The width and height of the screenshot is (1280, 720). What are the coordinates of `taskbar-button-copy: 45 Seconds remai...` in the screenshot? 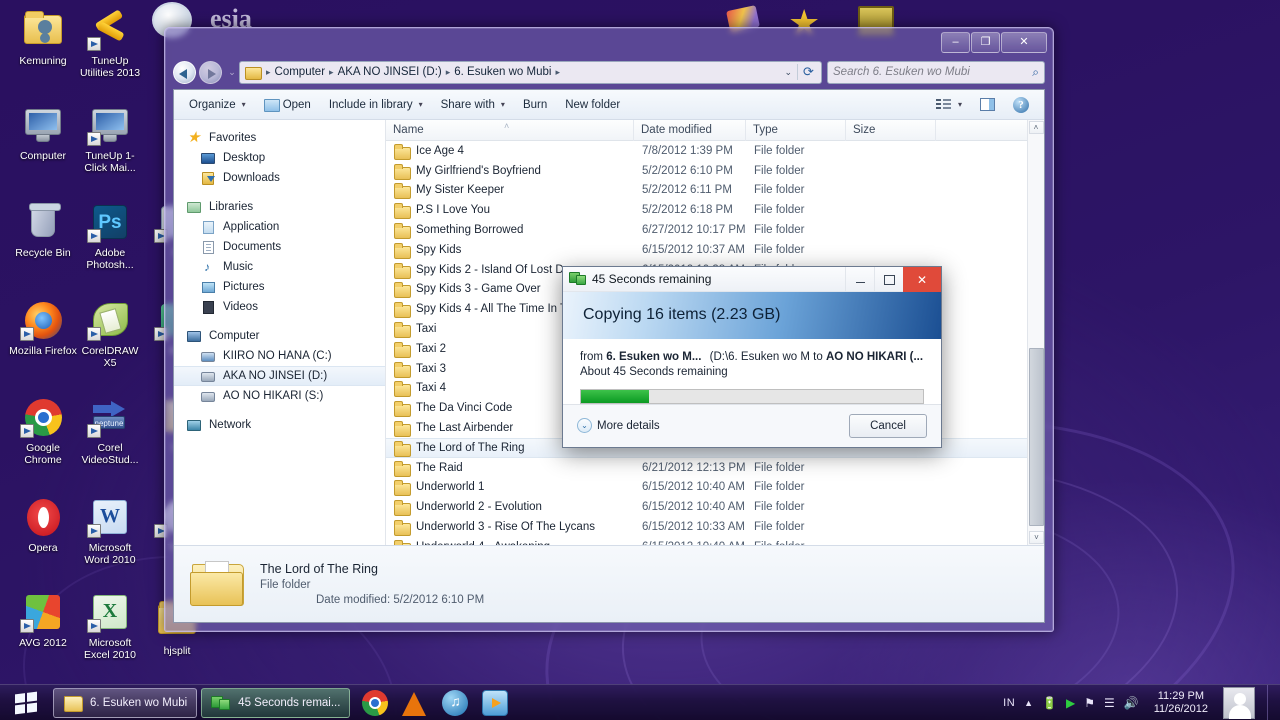 It's located at (276, 702).